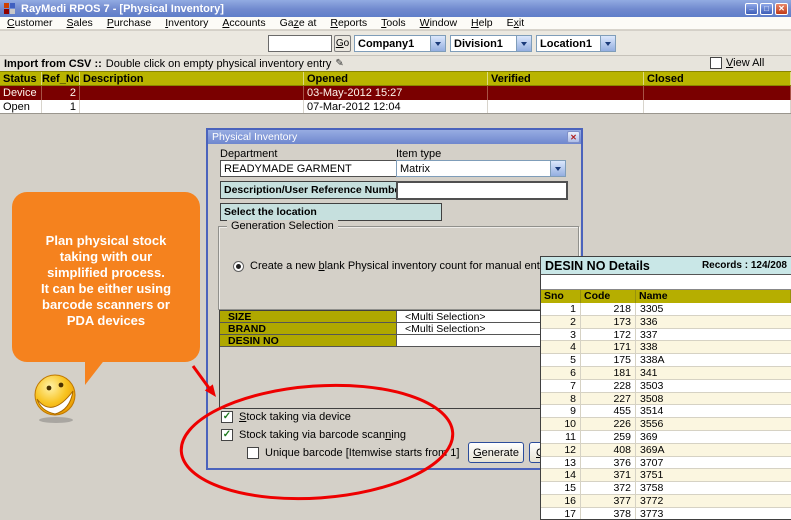 This screenshot has width=791, height=520. I want to click on list-item: 14 371 3751, so click(666, 476).